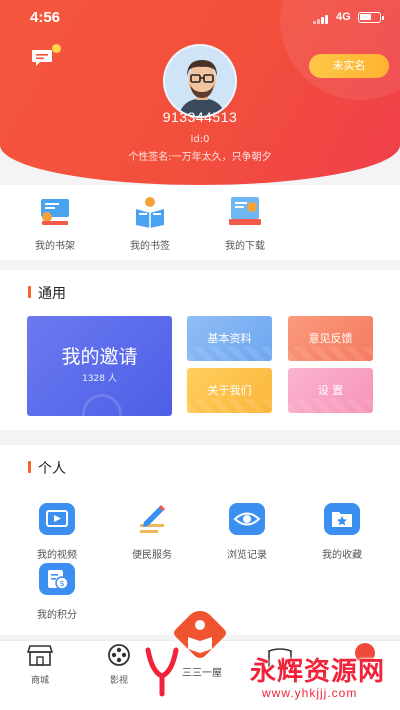  Describe the element at coordinates (371, 17) in the screenshot. I see `battery-icon` at that location.